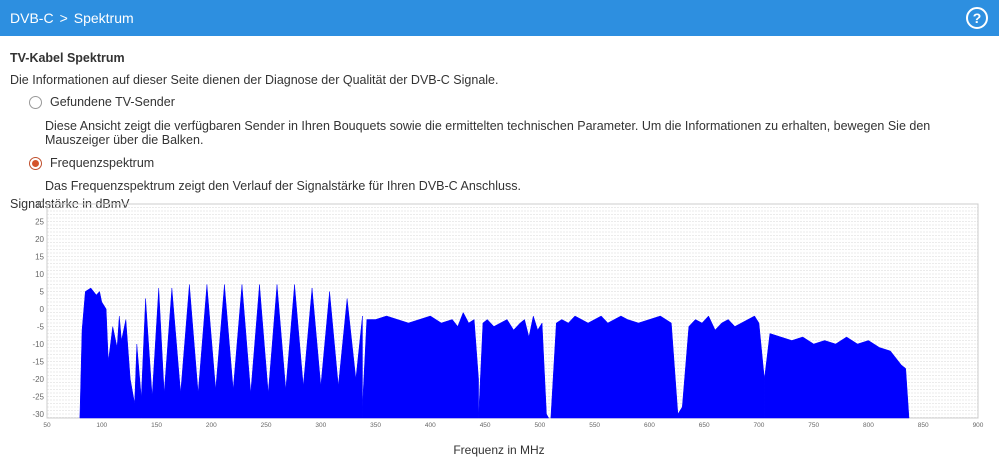  Describe the element at coordinates (923, 425) in the screenshot. I see `x-tick-label: 850` at that location.